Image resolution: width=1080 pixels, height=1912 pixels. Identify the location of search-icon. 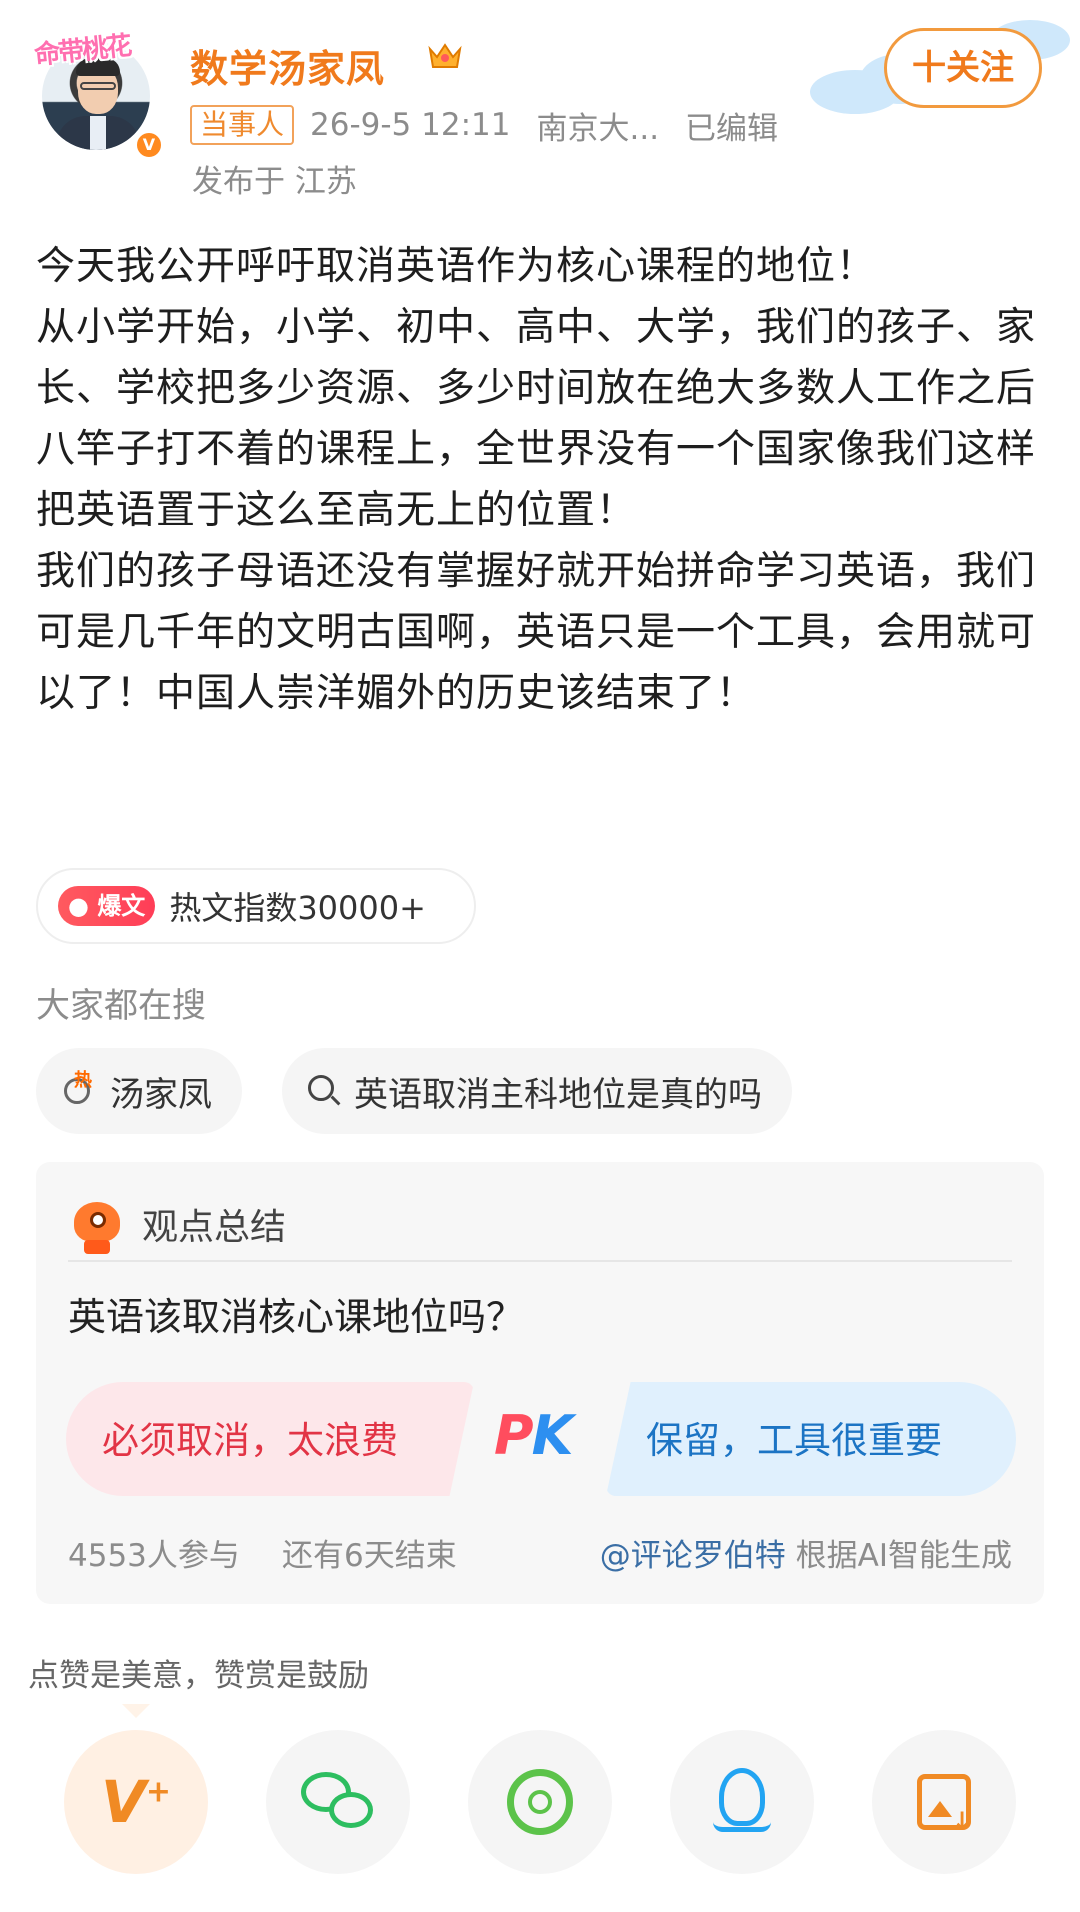
(324, 1091).